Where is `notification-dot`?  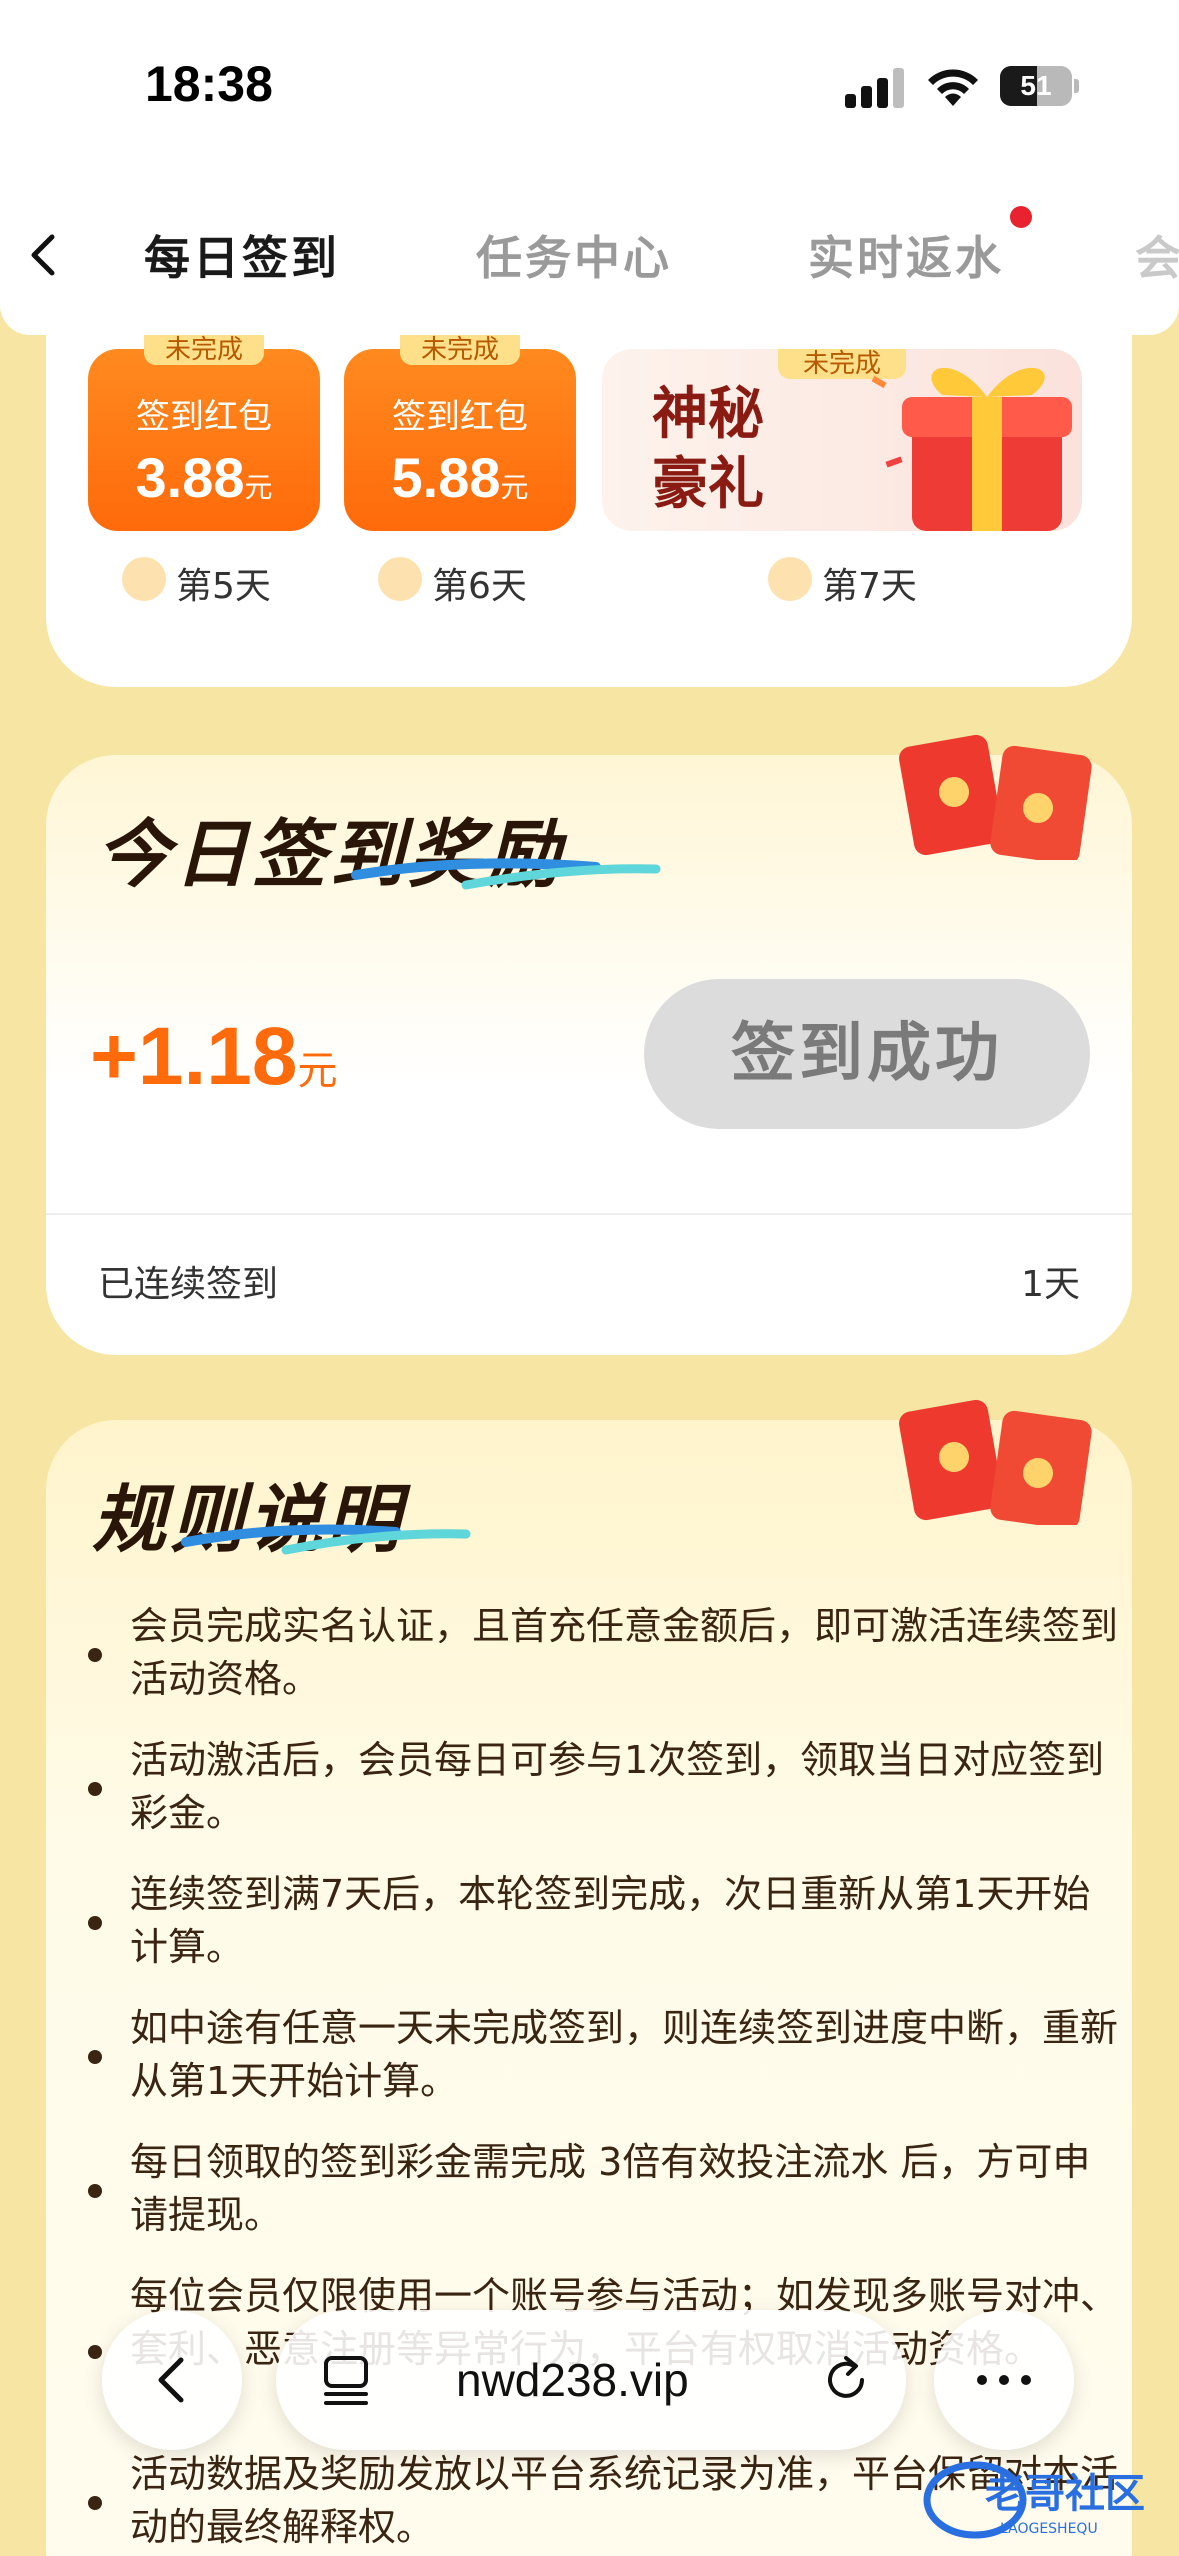
notification-dot is located at coordinates (1021, 217).